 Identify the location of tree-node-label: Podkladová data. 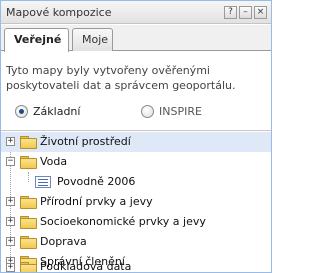
(86, 266).